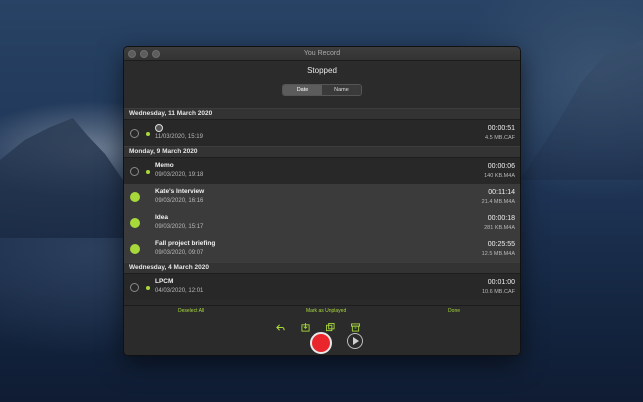 The height and width of the screenshot is (402, 643). Describe the element at coordinates (179, 253) in the screenshot. I see `item-date: 09/03/2020, 09:07` at that location.